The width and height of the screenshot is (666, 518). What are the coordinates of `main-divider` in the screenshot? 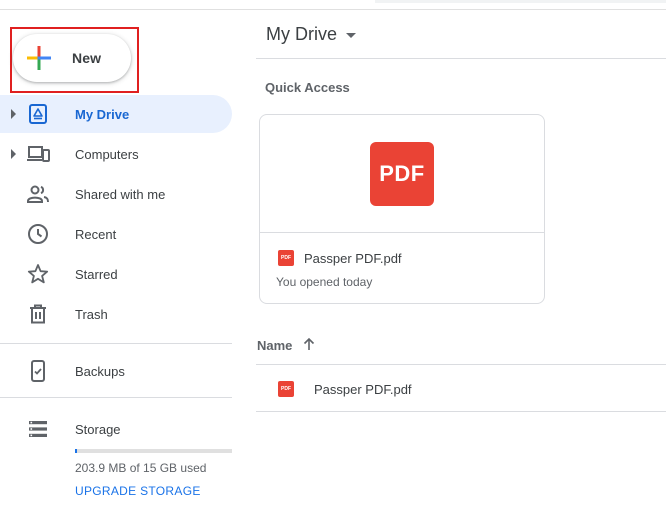 It's located at (461, 58).